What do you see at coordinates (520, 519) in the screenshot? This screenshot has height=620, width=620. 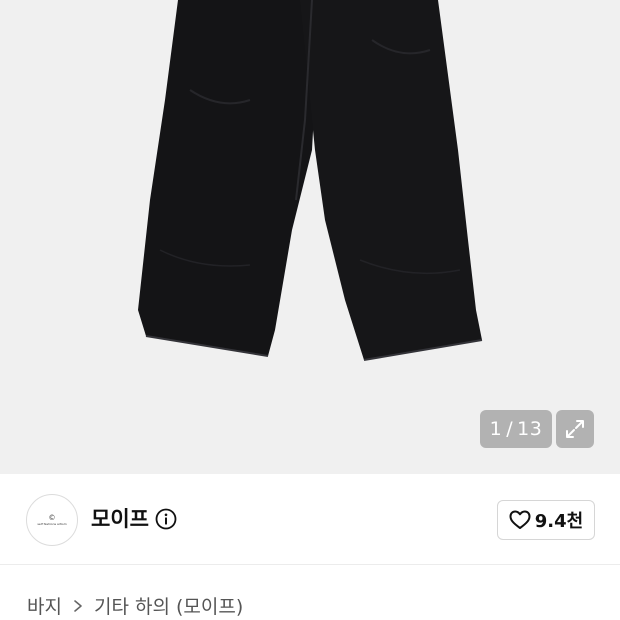 I see `heart-outline-icon` at bounding box center [520, 519].